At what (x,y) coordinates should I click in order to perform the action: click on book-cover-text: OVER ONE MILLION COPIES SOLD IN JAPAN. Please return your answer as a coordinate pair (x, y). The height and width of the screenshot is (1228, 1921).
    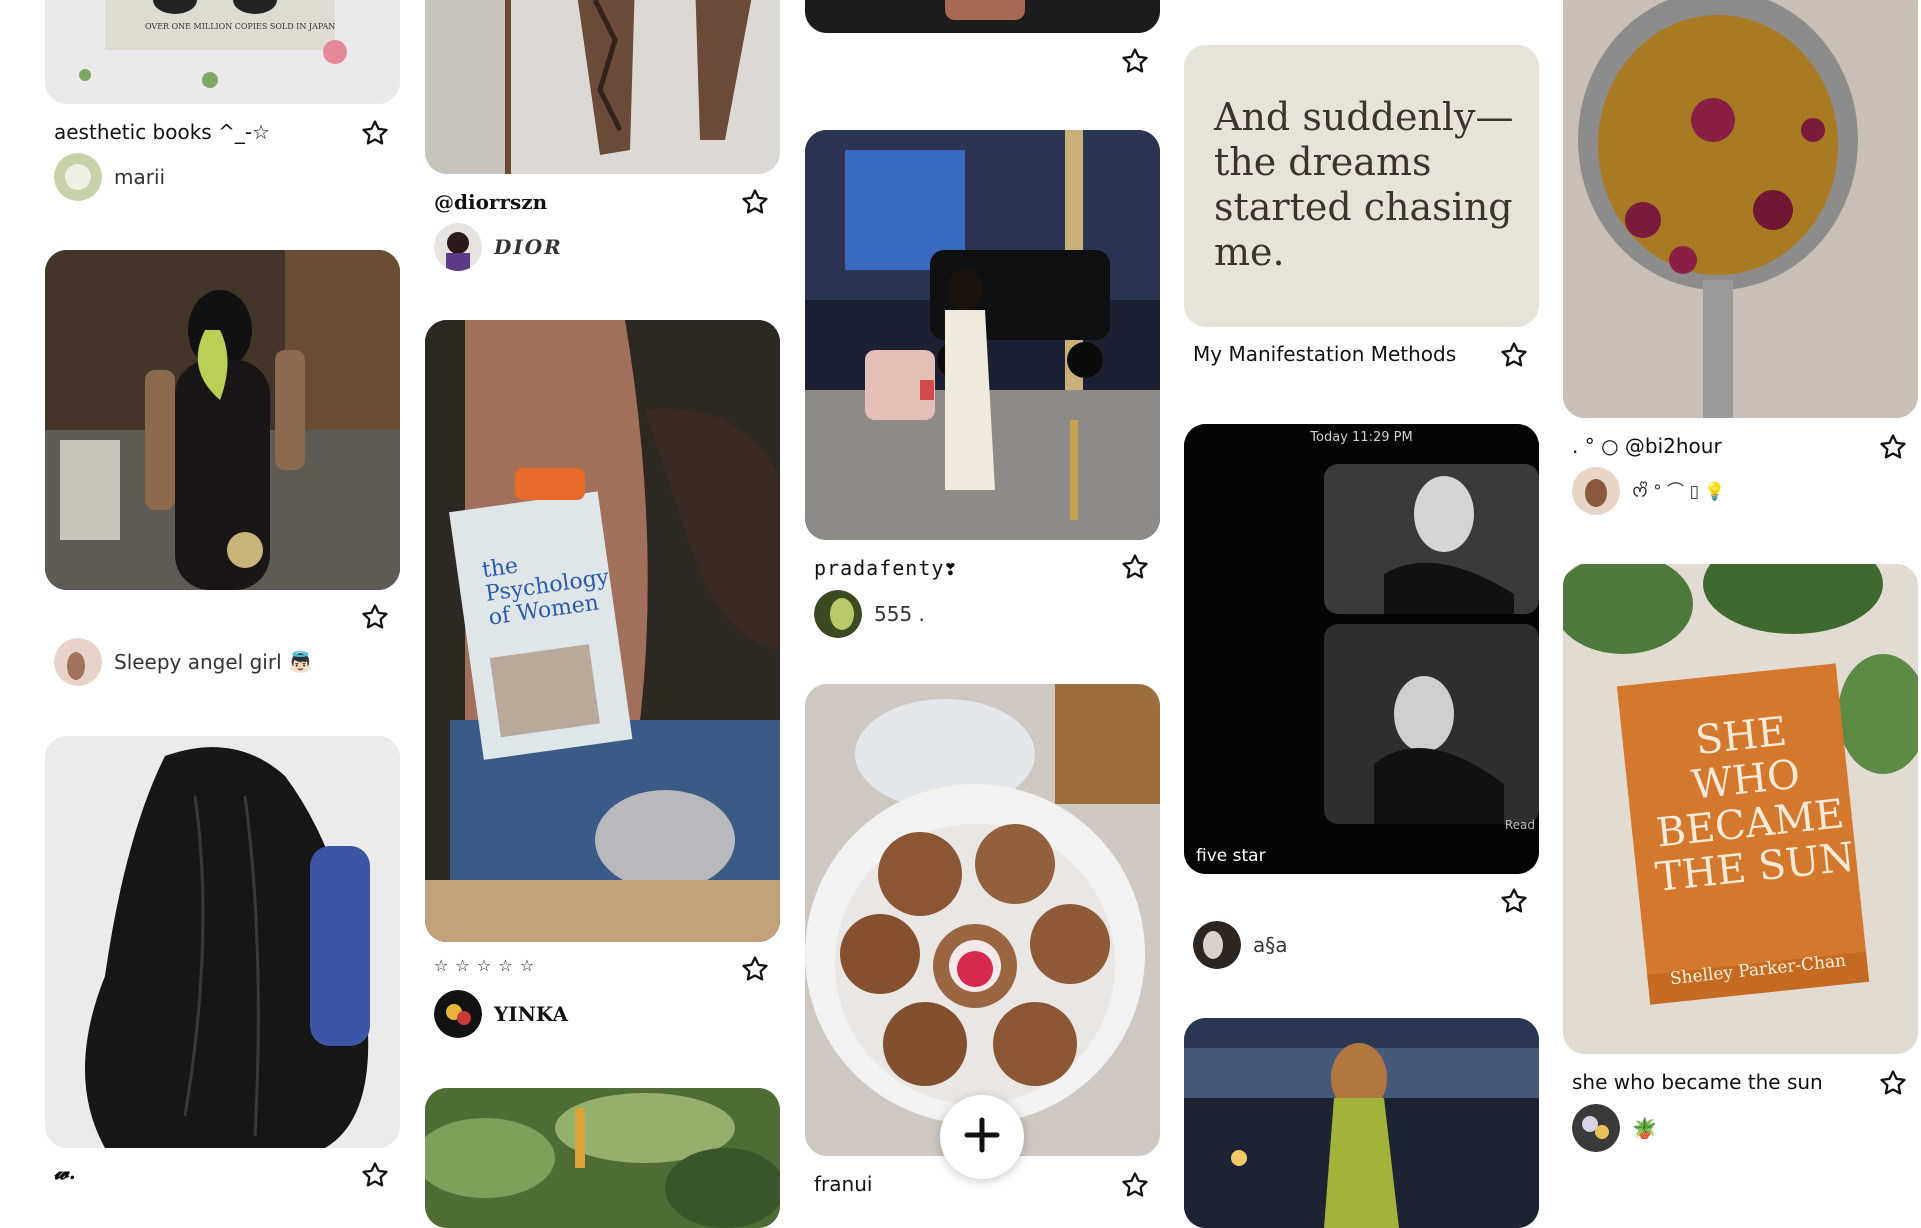
    Looking at the image, I should click on (240, 26).